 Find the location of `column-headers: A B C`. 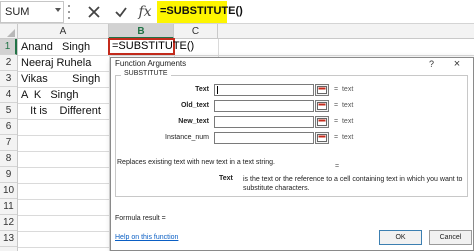

column-headers: A B C is located at coordinates (237, 31).